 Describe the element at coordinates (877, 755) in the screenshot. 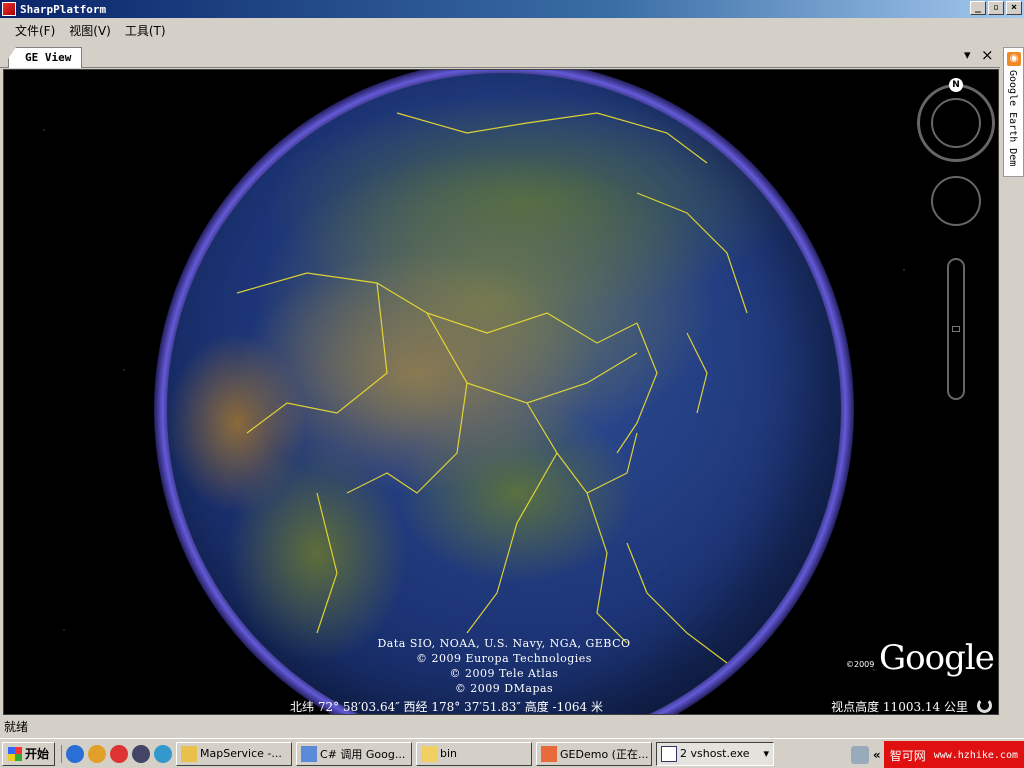

I see `tray-chevron-icon: «` at that location.